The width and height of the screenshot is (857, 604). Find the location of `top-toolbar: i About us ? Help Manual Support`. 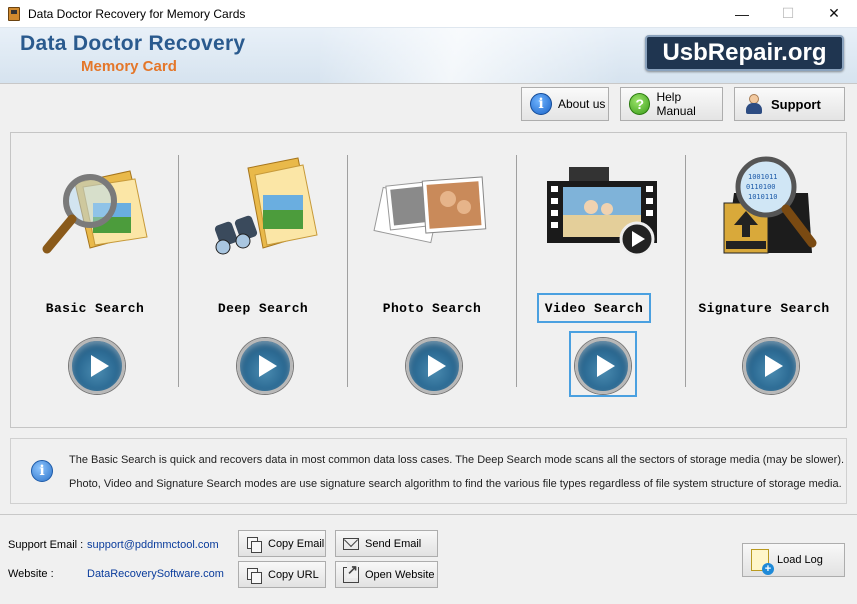

top-toolbar: i About us ? Help Manual Support is located at coordinates (428, 104).